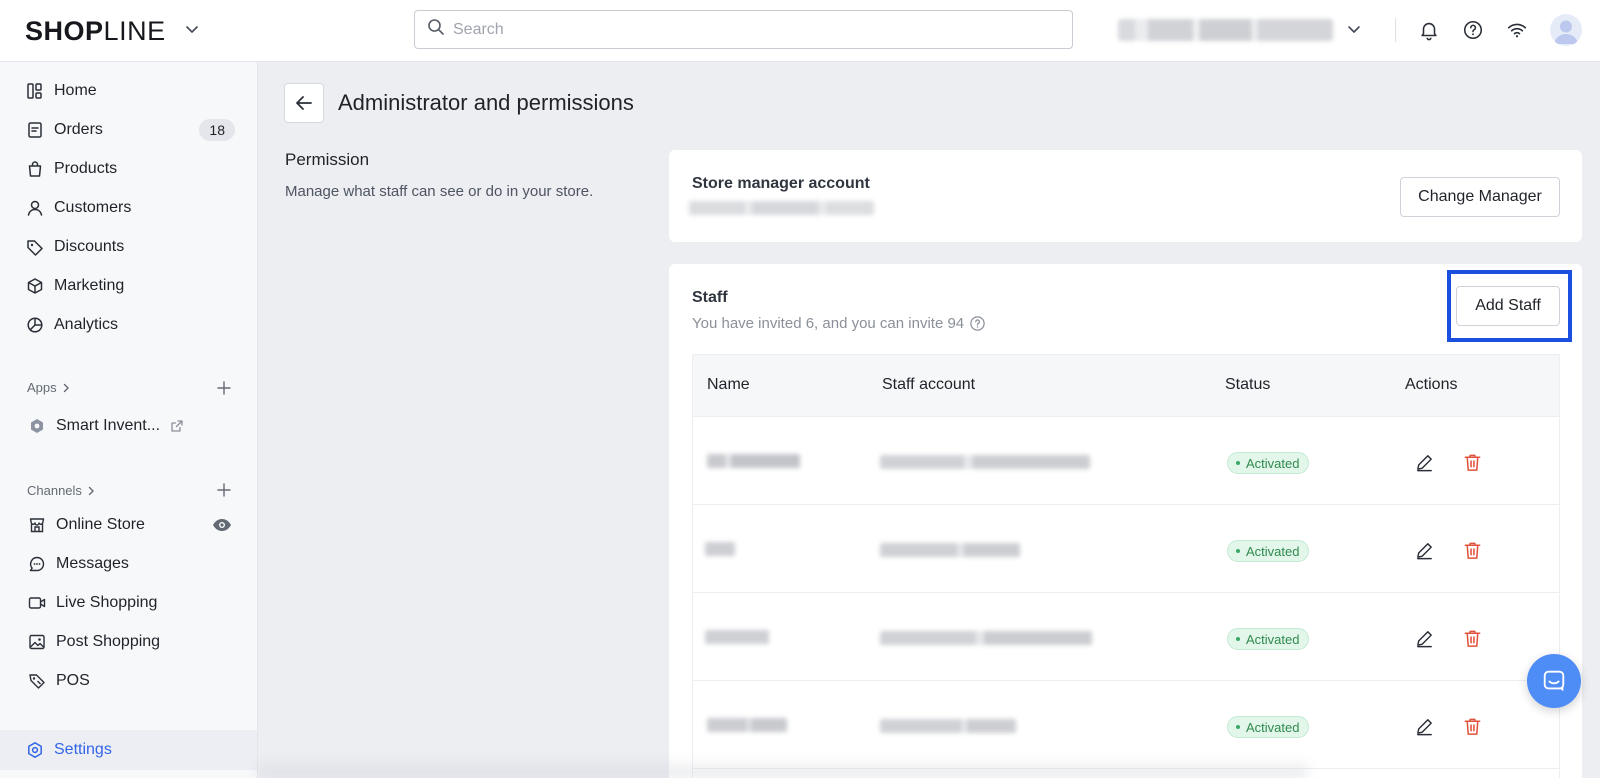  Describe the element at coordinates (486, 102) in the screenshot. I see `page-title: Administrator and permissions` at that location.